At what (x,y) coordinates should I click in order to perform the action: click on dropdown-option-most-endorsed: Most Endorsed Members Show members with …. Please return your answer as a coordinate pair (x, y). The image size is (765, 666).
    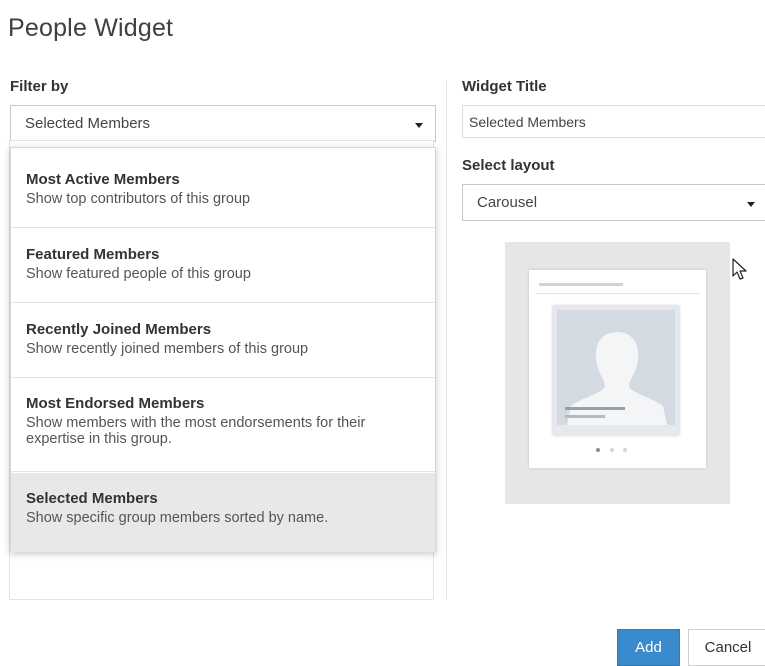
    Looking at the image, I should click on (223, 425).